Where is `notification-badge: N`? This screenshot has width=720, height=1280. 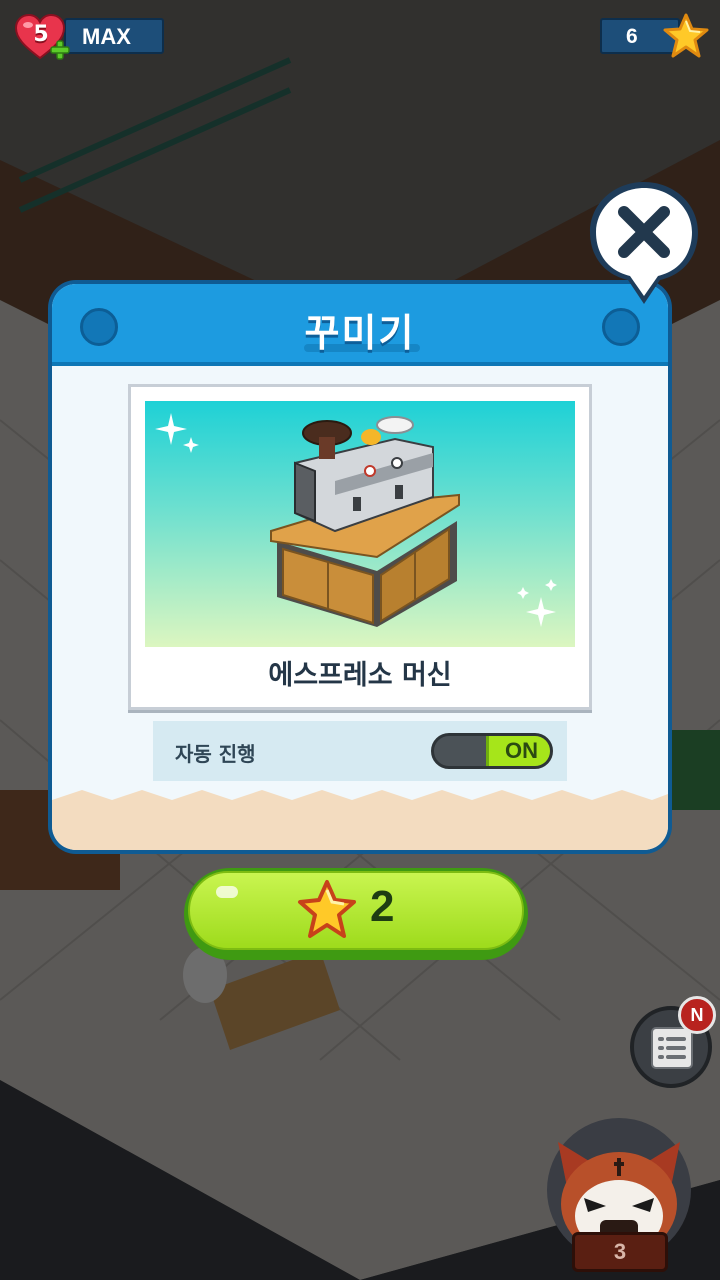 notification-badge: N is located at coordinates (697, 1015).